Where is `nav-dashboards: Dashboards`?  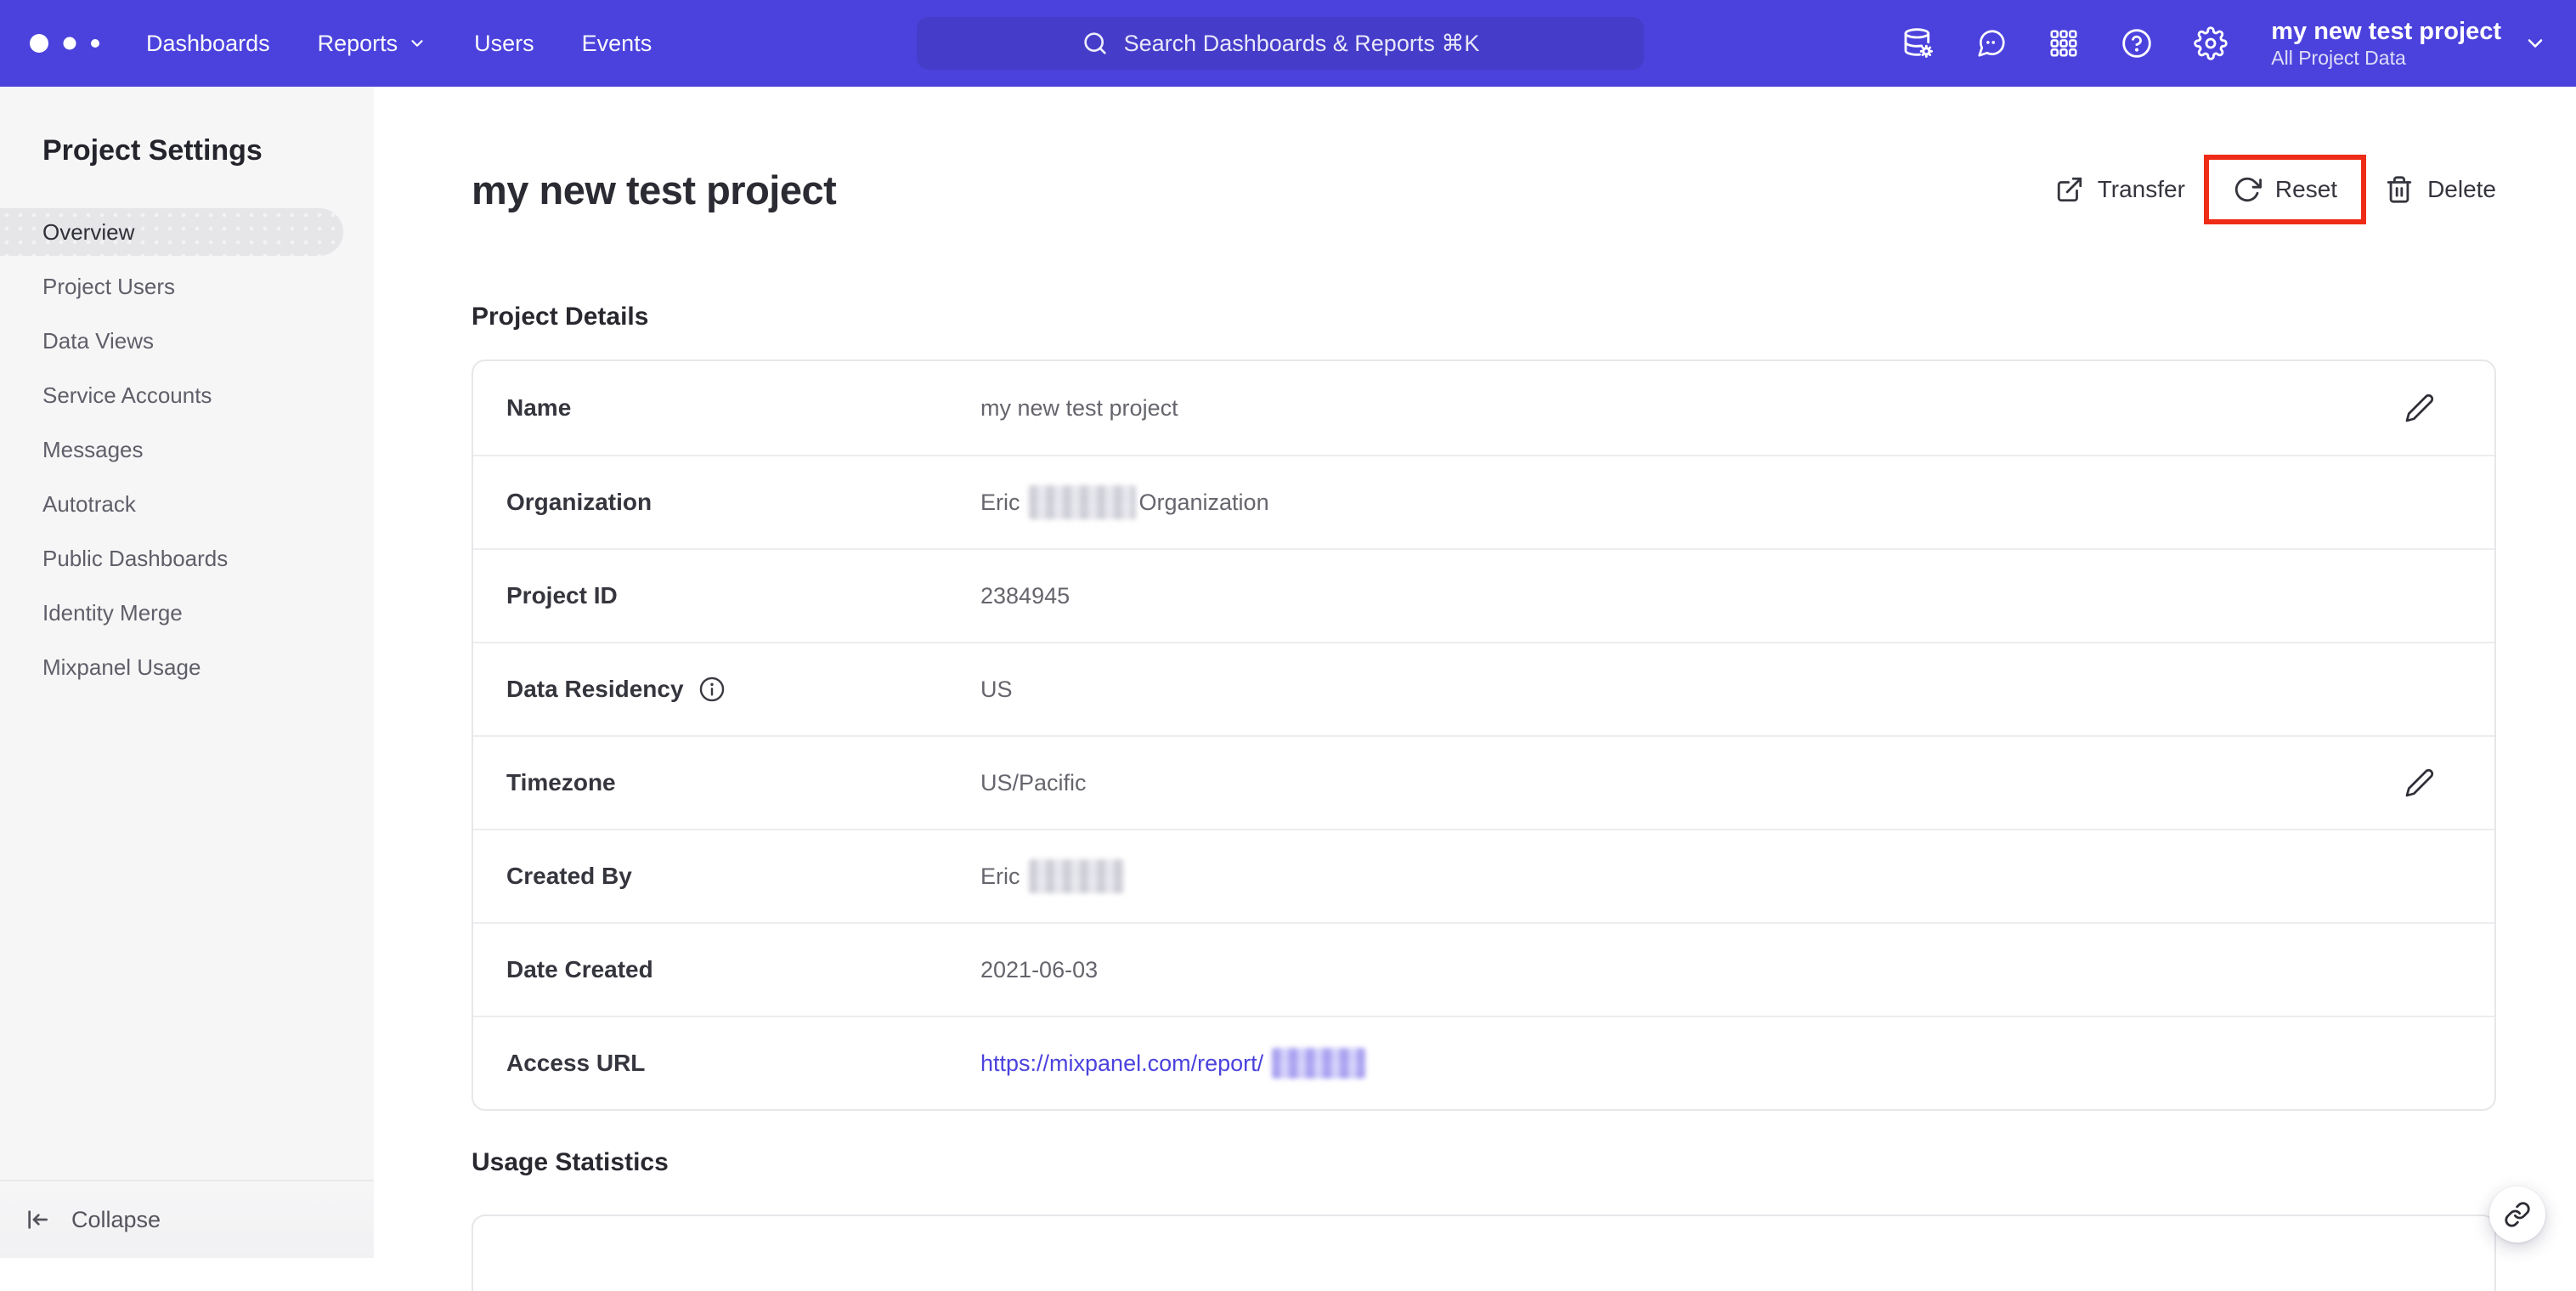 nav-dashboards: Dashboards is located at coordinates (208, 44).